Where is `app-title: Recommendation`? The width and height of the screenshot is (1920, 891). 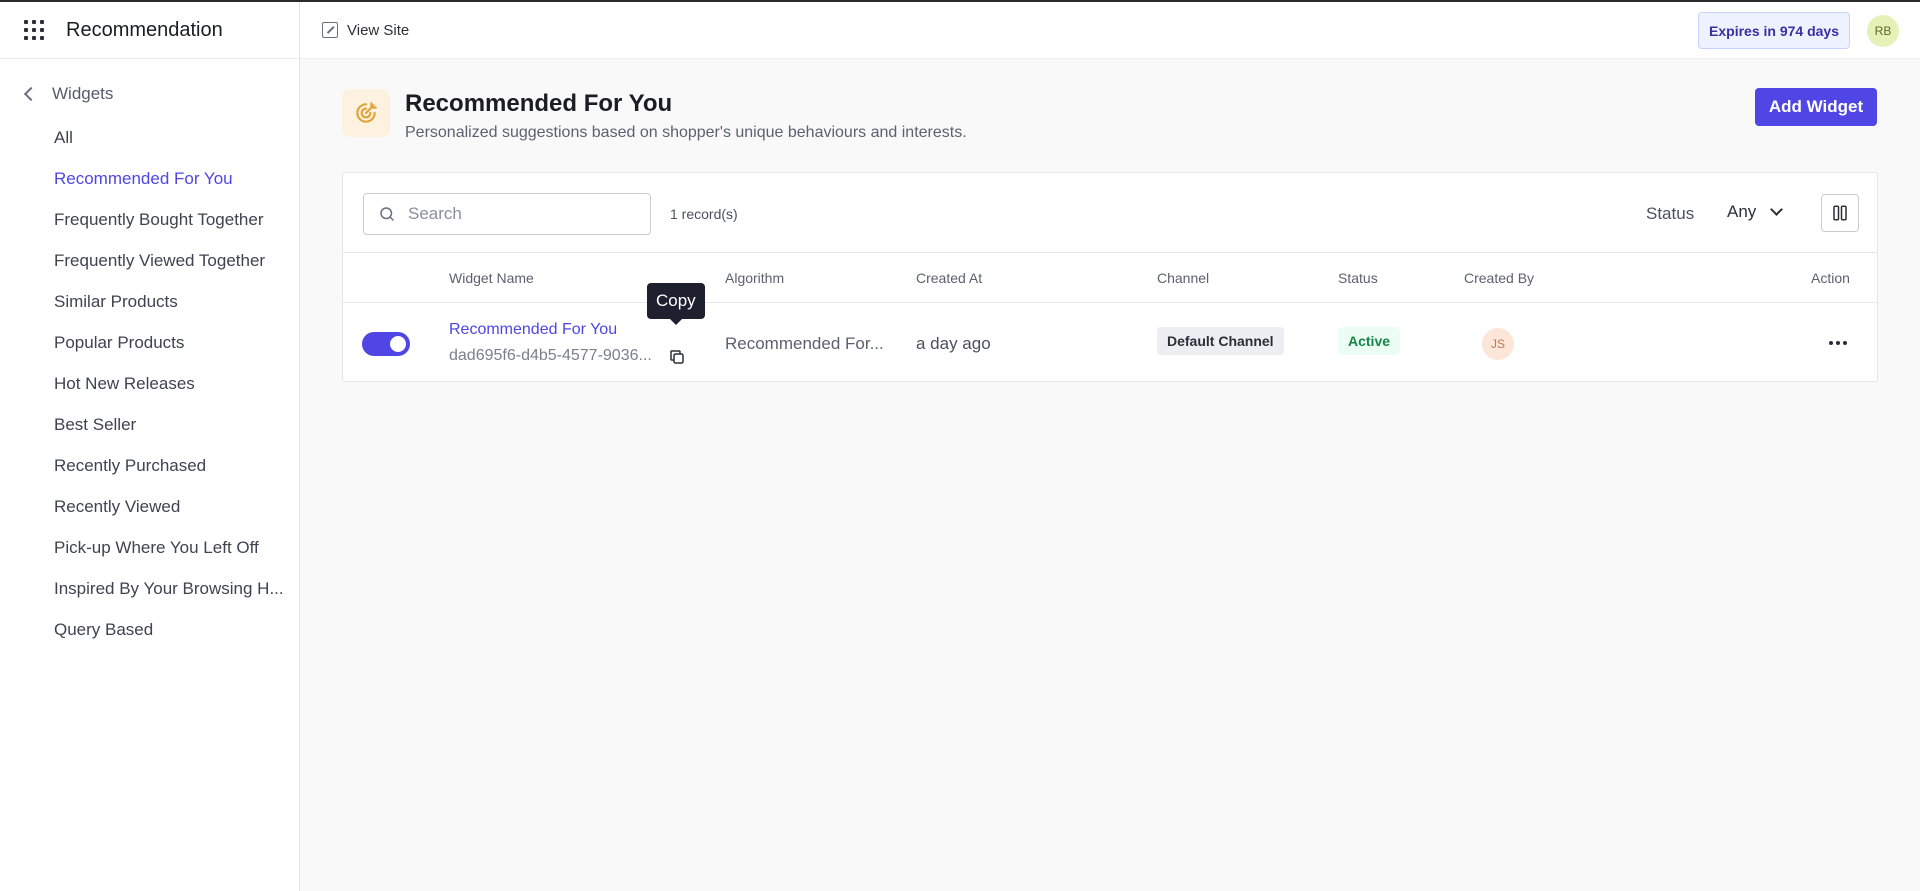
app-title: Recommendation is located at coordinates (144, 29).